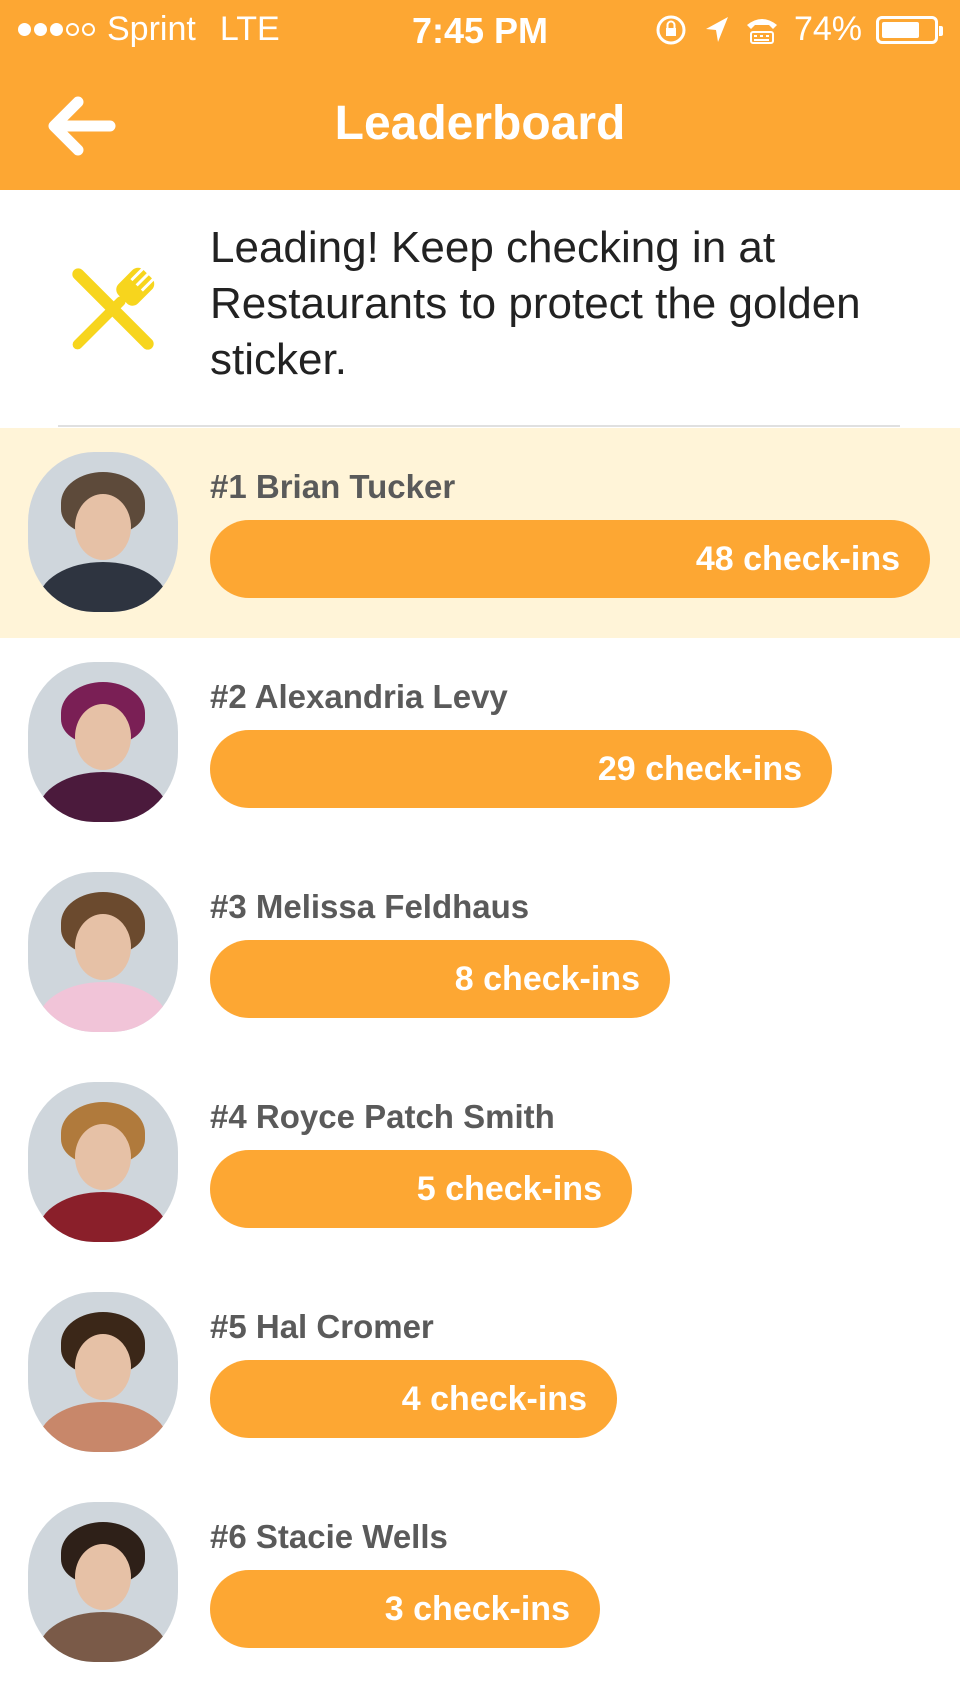 Image resolution: width=960 pixels, height=1705 pixels. I want to click on navigation-bar: Leaderboard, so click(480, 126).